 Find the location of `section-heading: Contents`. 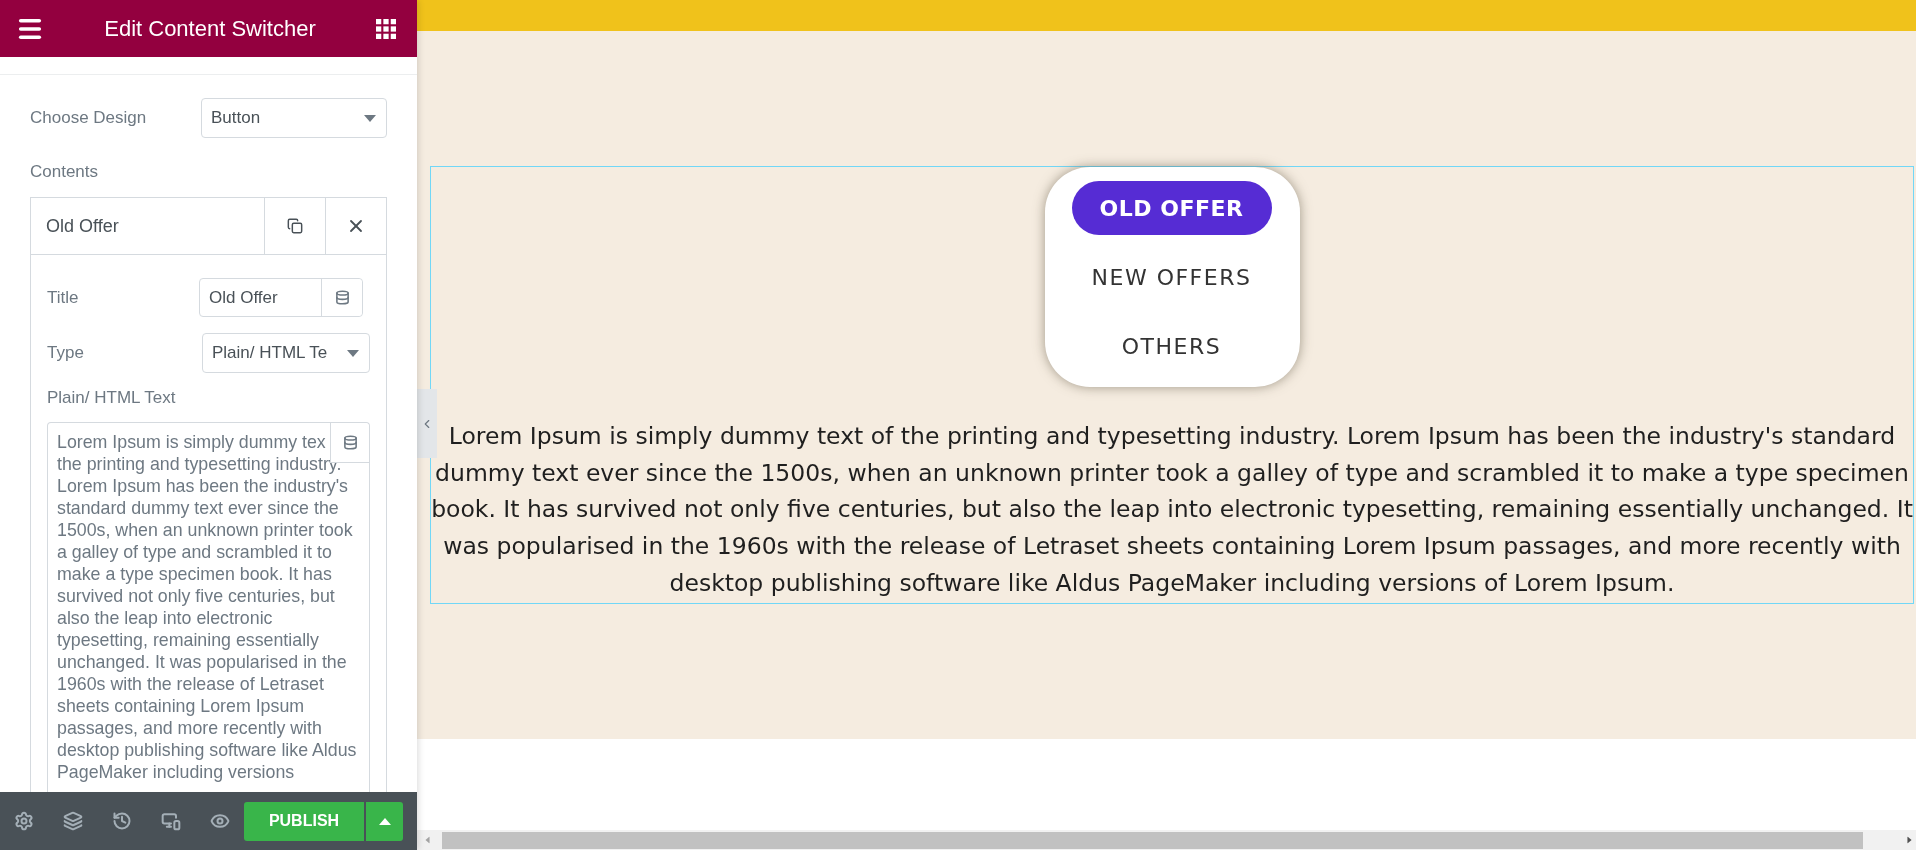

section-heading: Contents is located at coordinates (64, 171).